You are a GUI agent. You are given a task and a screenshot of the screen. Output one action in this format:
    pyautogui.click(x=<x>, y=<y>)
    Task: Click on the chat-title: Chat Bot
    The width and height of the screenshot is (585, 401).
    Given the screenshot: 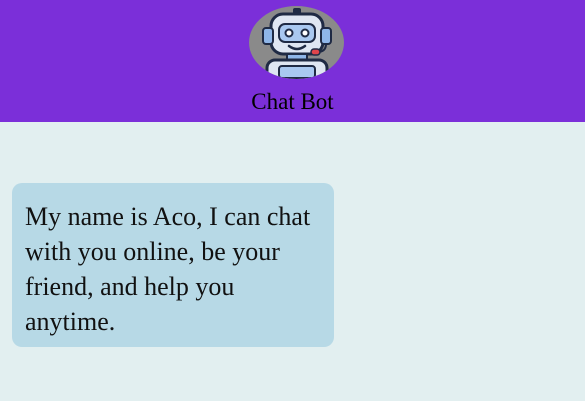 What is the action you would take?
    pyautogui.click(x=292, y=101)
    